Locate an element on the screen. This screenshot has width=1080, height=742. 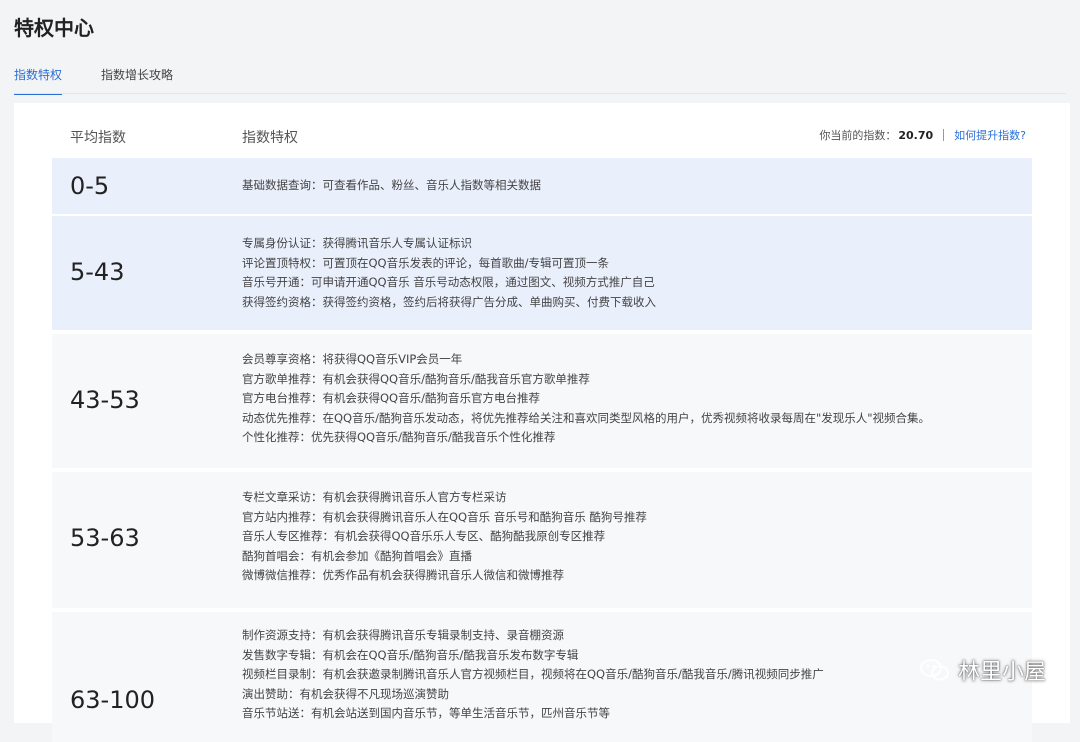
tier-range: 0-5 is located at coordinates (90, 186).